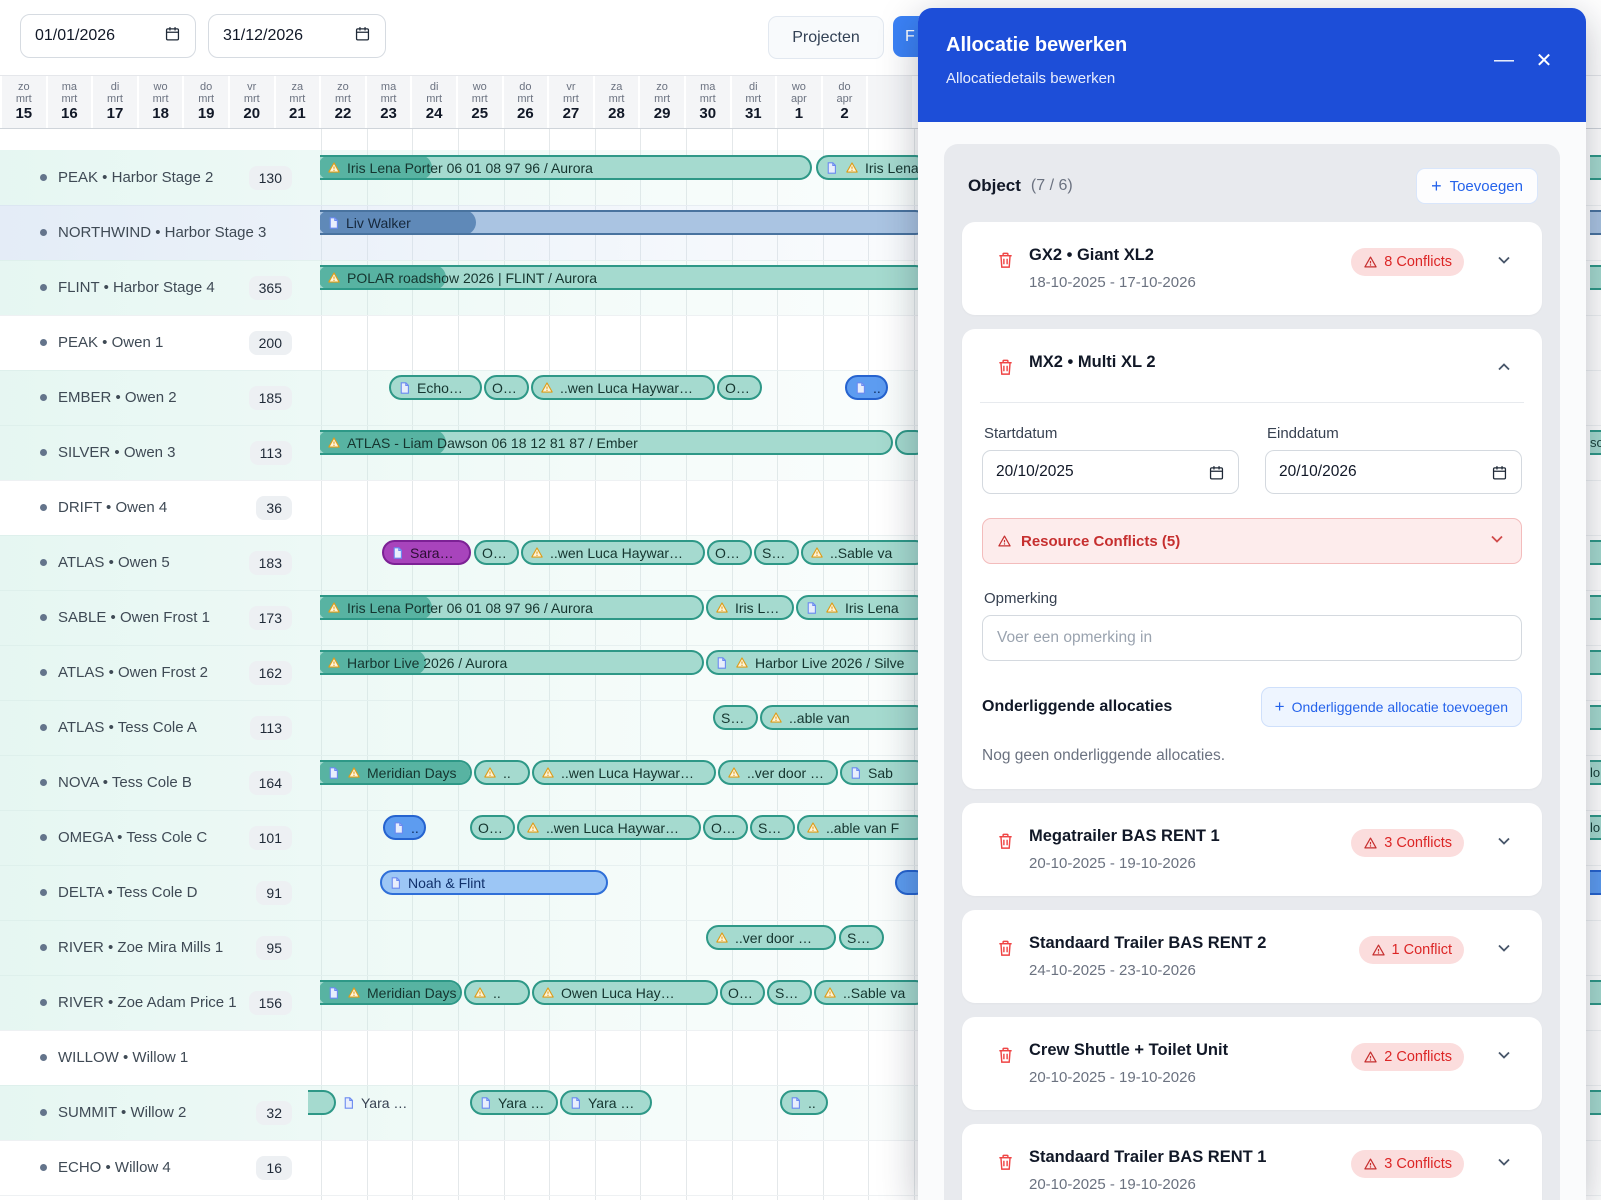 The height and width of the screenshot is (1200, 1601). Describe the element at coordinates (470, 607) in the screenshot. I see `allocation-label: Iris Lena Porter 06 01 08 97 96 / Aurora` at that location.